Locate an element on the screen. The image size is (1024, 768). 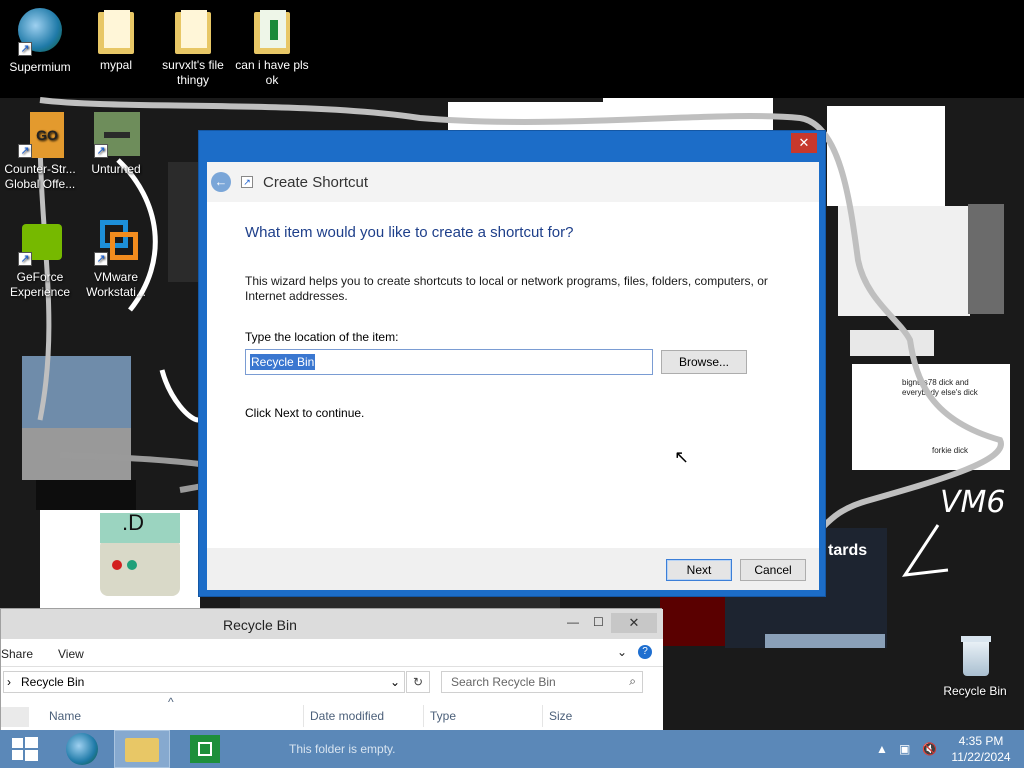
dialog-footer: Next Cancel is located at coordinates (513, 569).